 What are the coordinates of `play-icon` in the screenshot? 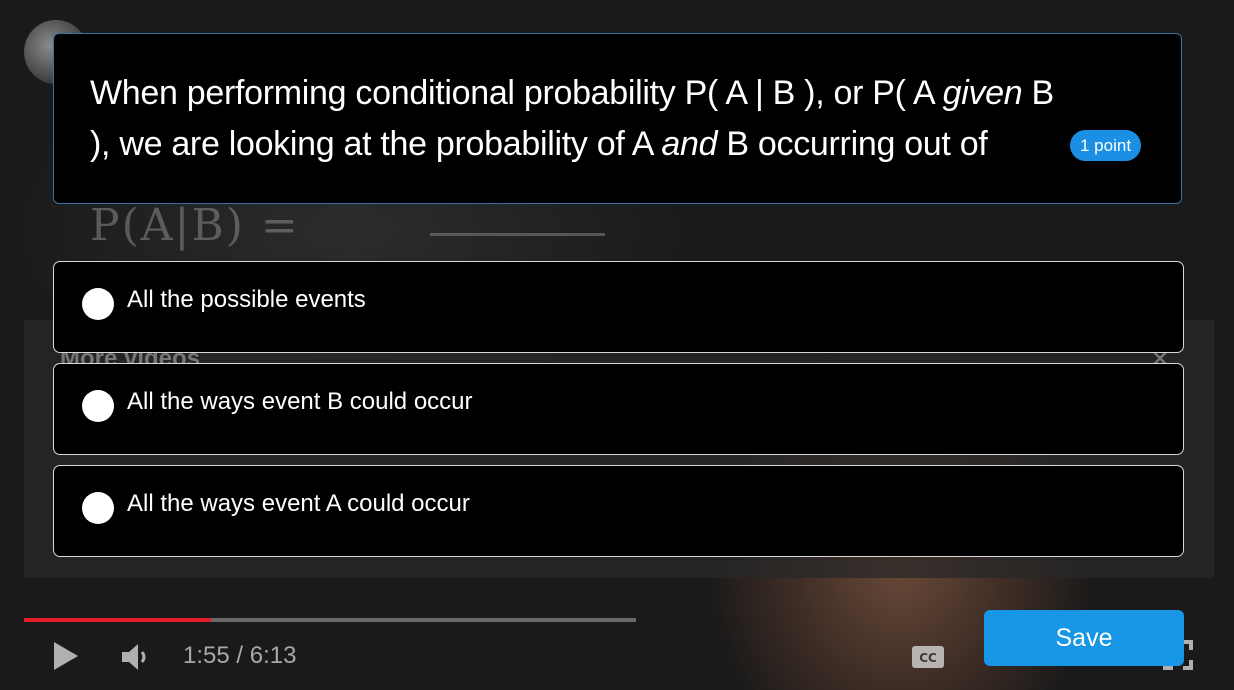 It's located at (66, 656).